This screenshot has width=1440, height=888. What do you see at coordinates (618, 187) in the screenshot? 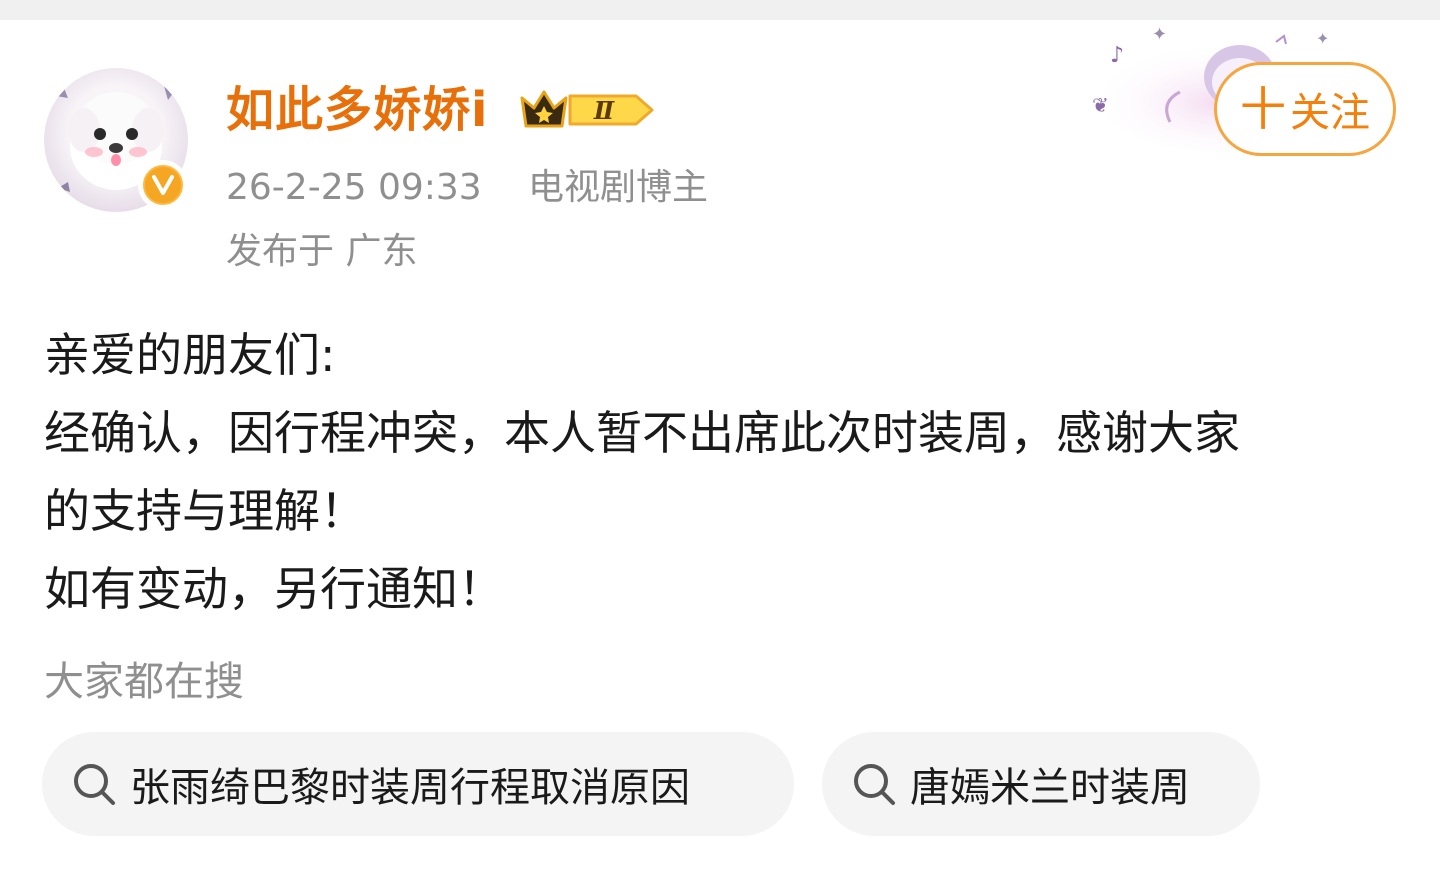
I see `blogger-category: 电视剧博主` at bounding box center [618, 187].